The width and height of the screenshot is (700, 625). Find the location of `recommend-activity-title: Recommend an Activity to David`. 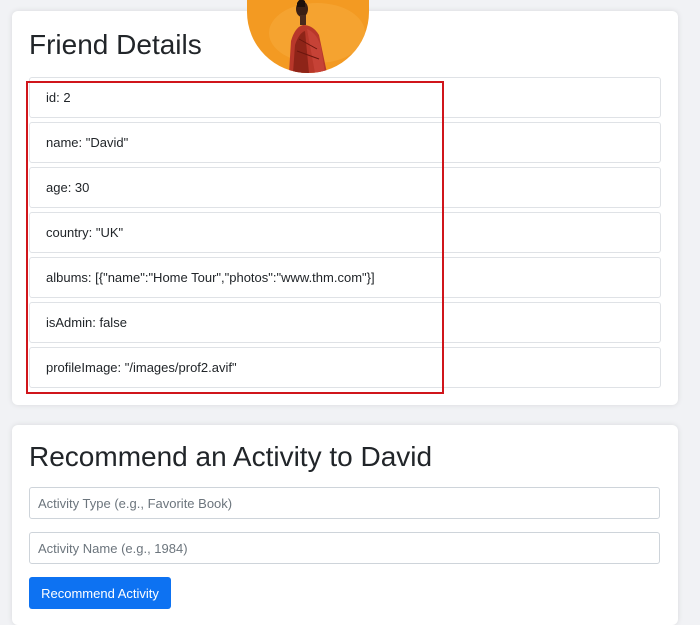

recommend-activity-title: Recommend an Activity to David is located at coordinates (231, 456).